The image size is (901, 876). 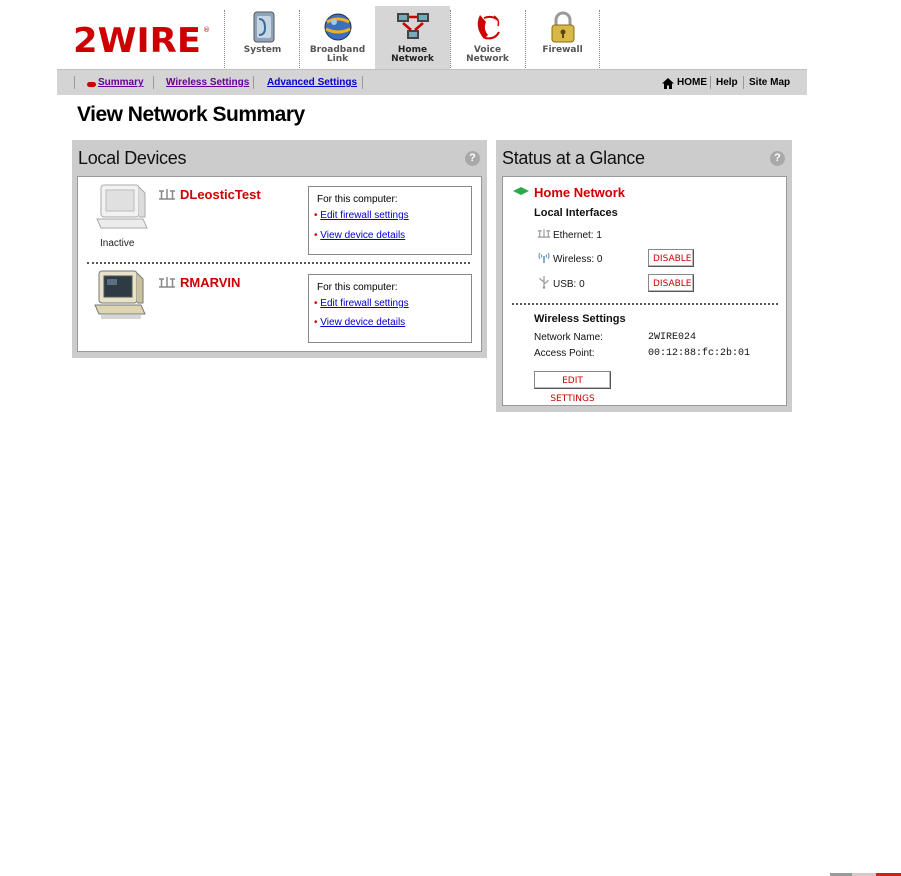 What do you see at coordinates (122, 206) in the screenshot?
I see `computer-inactive-icon` at bounding box center [122, 206].